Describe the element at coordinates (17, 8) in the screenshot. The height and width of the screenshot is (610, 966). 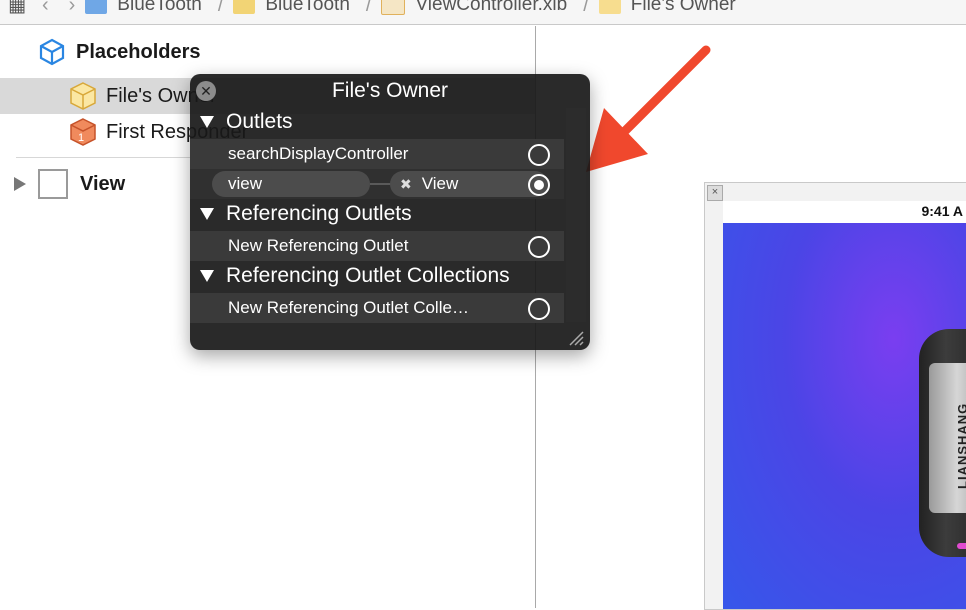
I see `related-items-icon: ▦` at that location.